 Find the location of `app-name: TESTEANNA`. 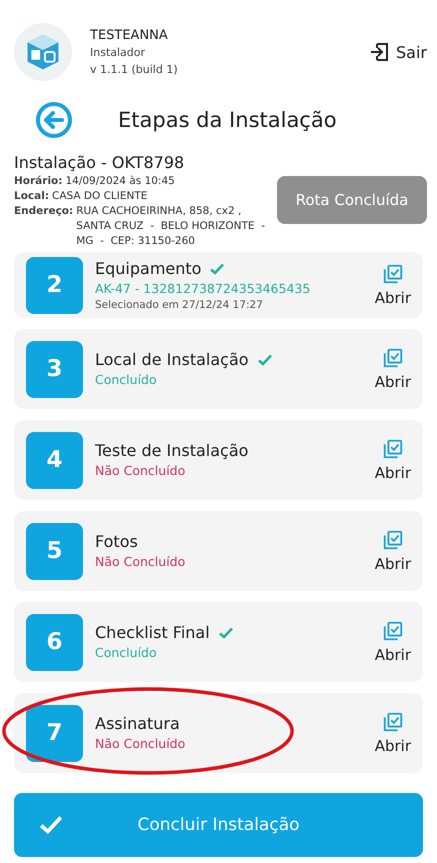

app-name: TESTEANNA is located at coordinates (129, 35).